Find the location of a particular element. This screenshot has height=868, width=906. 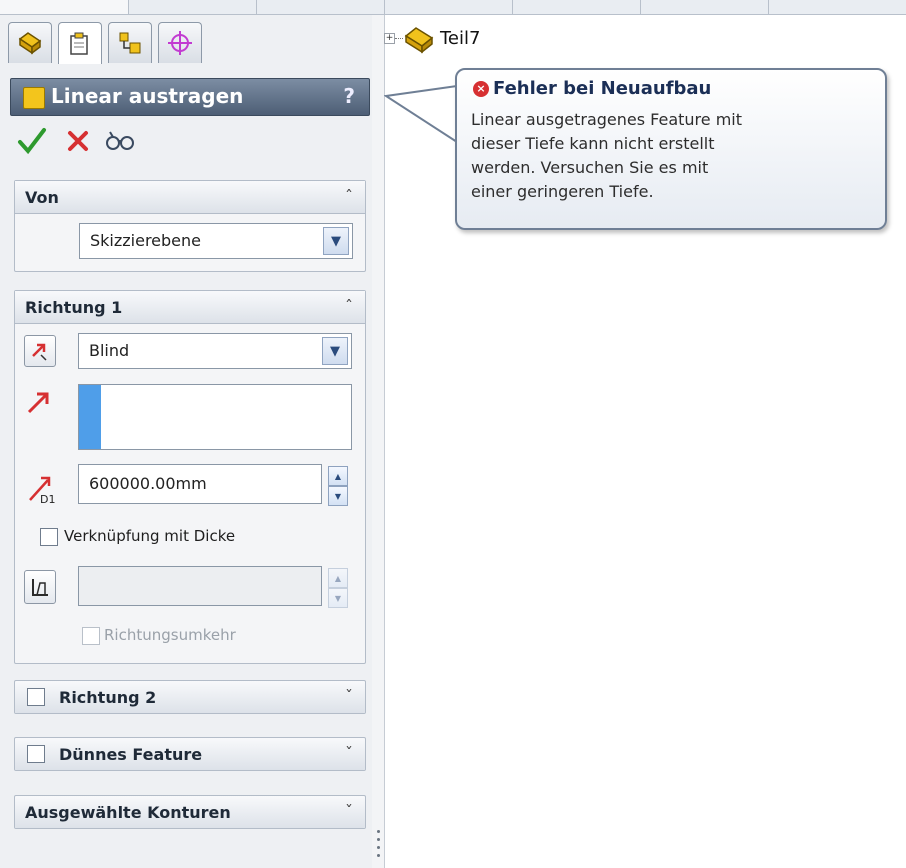

end-condition-select: Blind ▼ is located at coordinates (215, 351).